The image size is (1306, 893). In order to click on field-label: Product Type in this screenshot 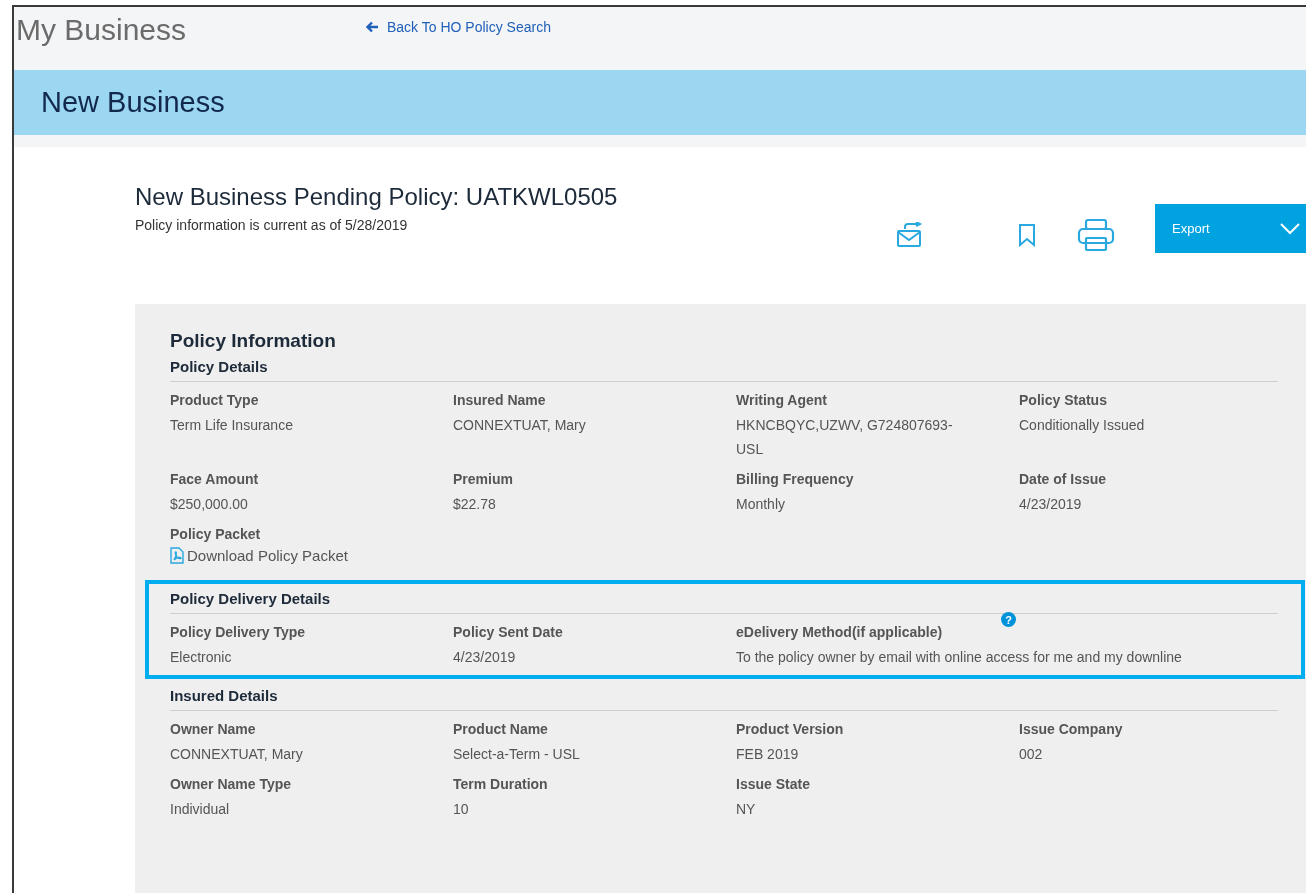, I will do `click(215, 400)`.